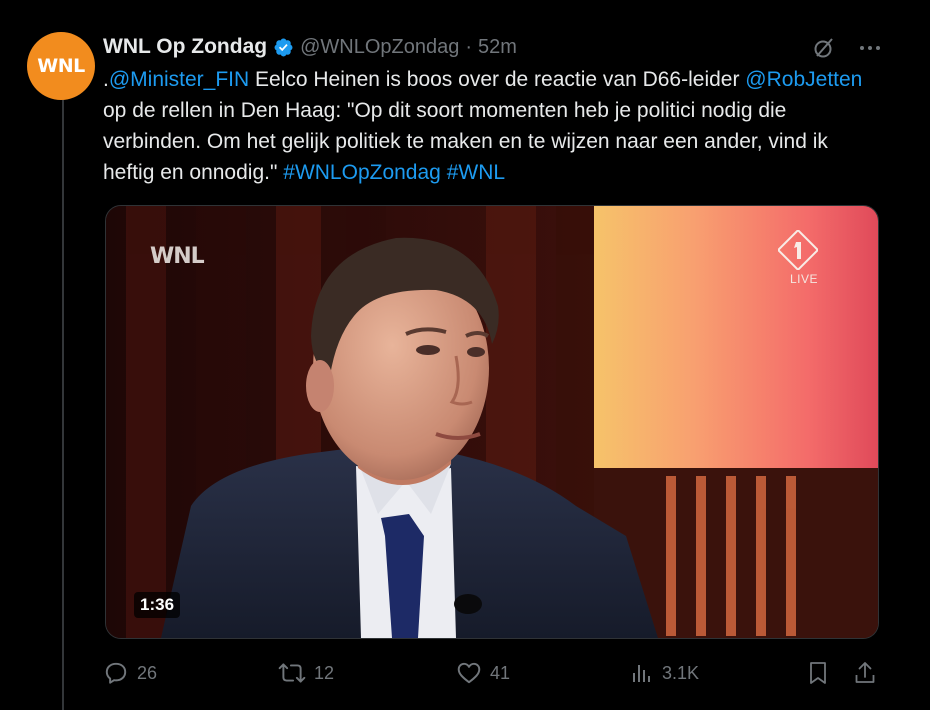 The width and height of the screenshot is (930, 710). I want to click on author-name: WNL Op Zondag, so click(185, 47).